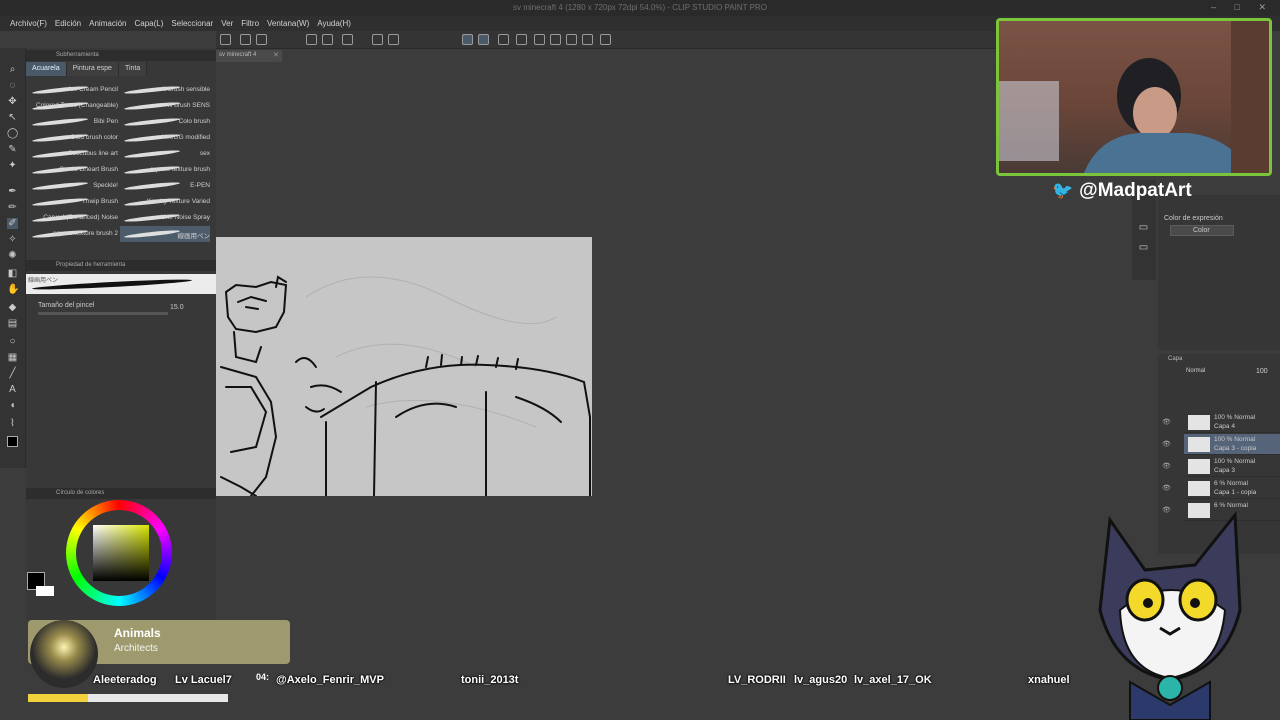  I want to click on tab-pintura-especial: Pintura espe, so click(92, 69).